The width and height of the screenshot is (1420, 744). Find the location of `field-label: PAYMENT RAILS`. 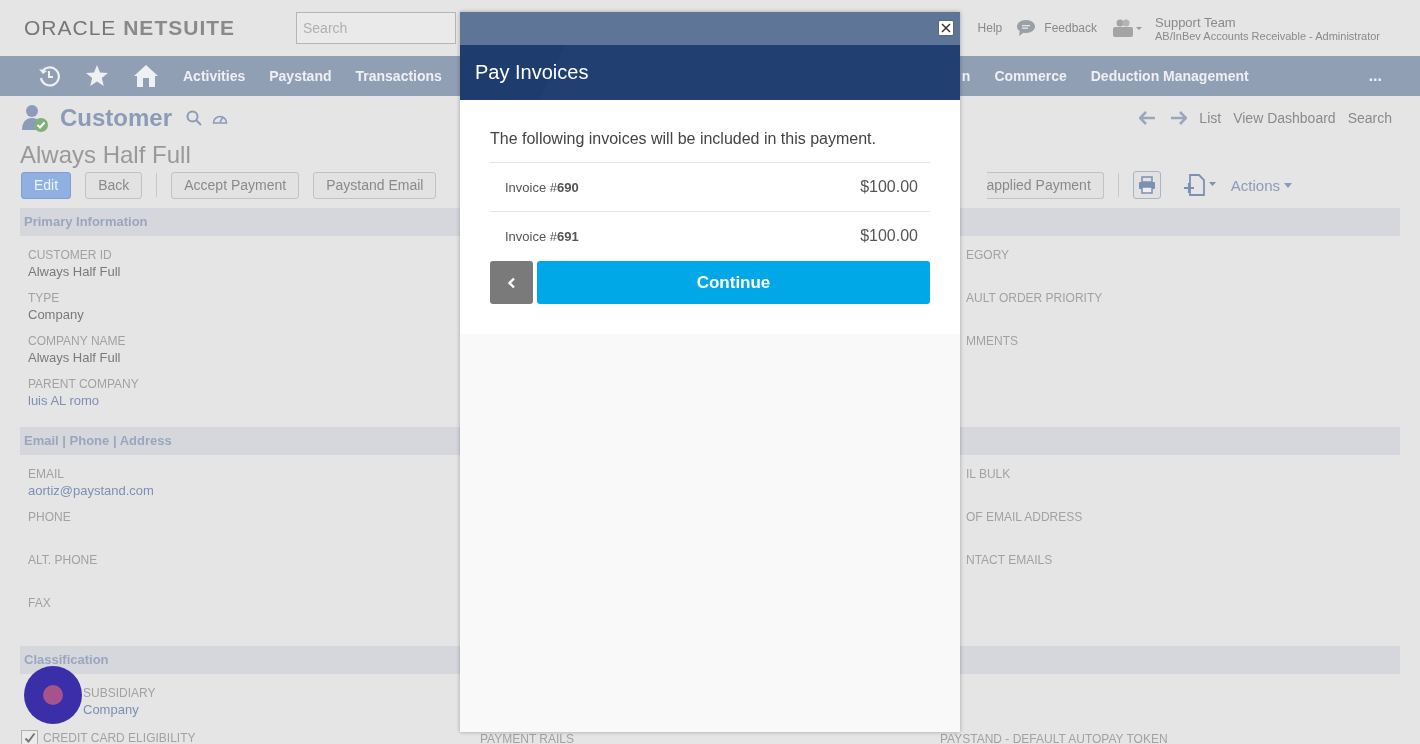

field-label: PAYMENT RAILS is located at coordinates (527, 738).